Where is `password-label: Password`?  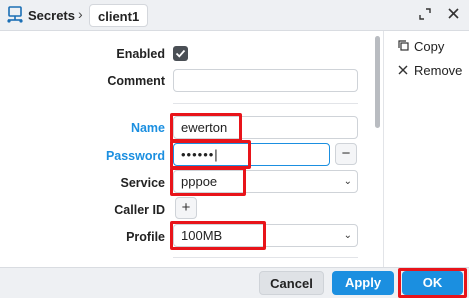
password-label: Password is located at coordinates (135, 156).